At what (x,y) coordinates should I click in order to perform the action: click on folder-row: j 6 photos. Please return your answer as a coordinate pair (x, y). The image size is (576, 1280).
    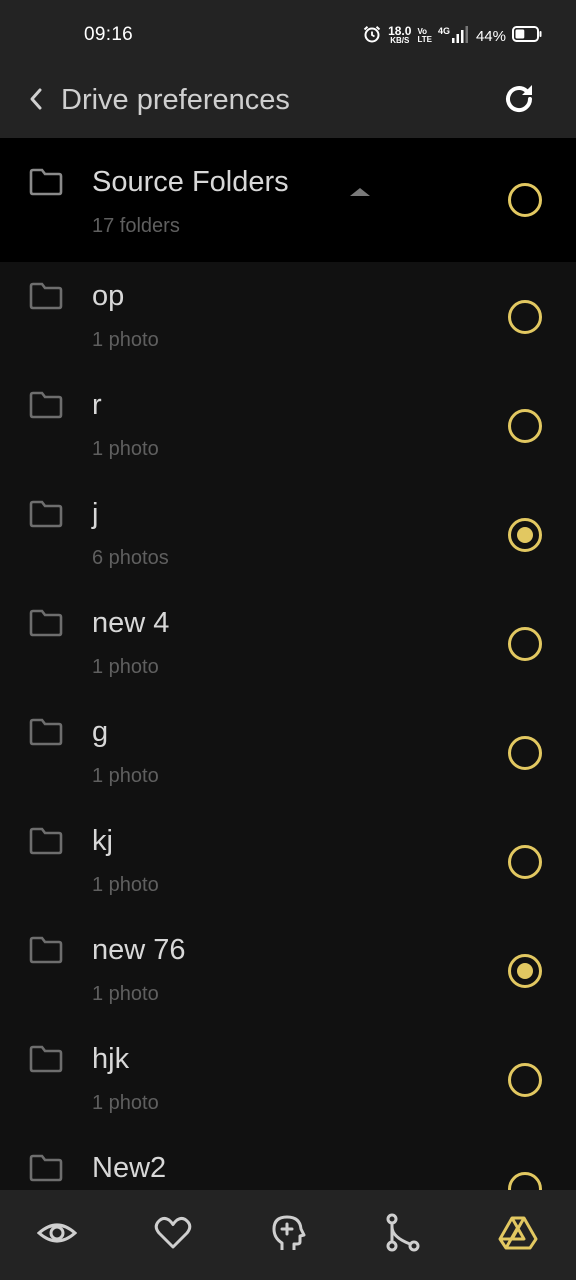
    Looking at the image, I should click on (288, 534).